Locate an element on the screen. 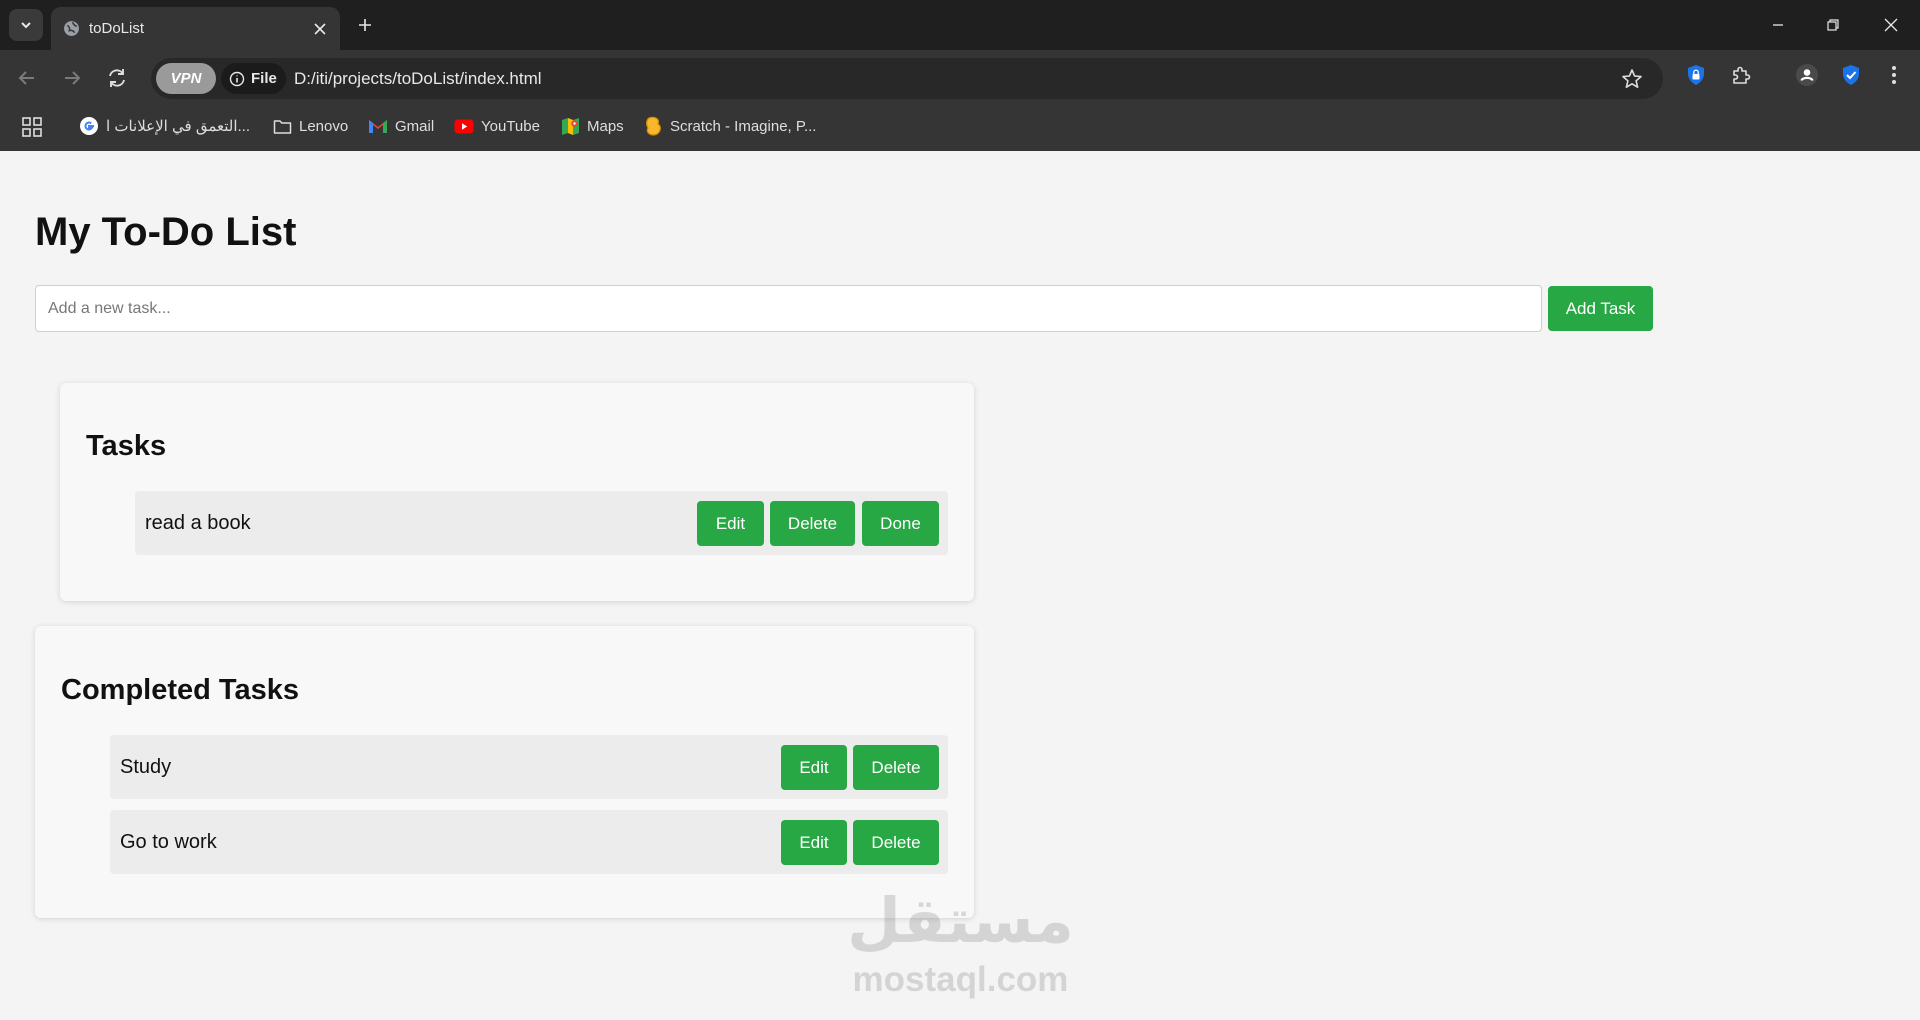 The height and width of the screenshot is (1020, 1920). forward-button is located at coordinates (72, 78).